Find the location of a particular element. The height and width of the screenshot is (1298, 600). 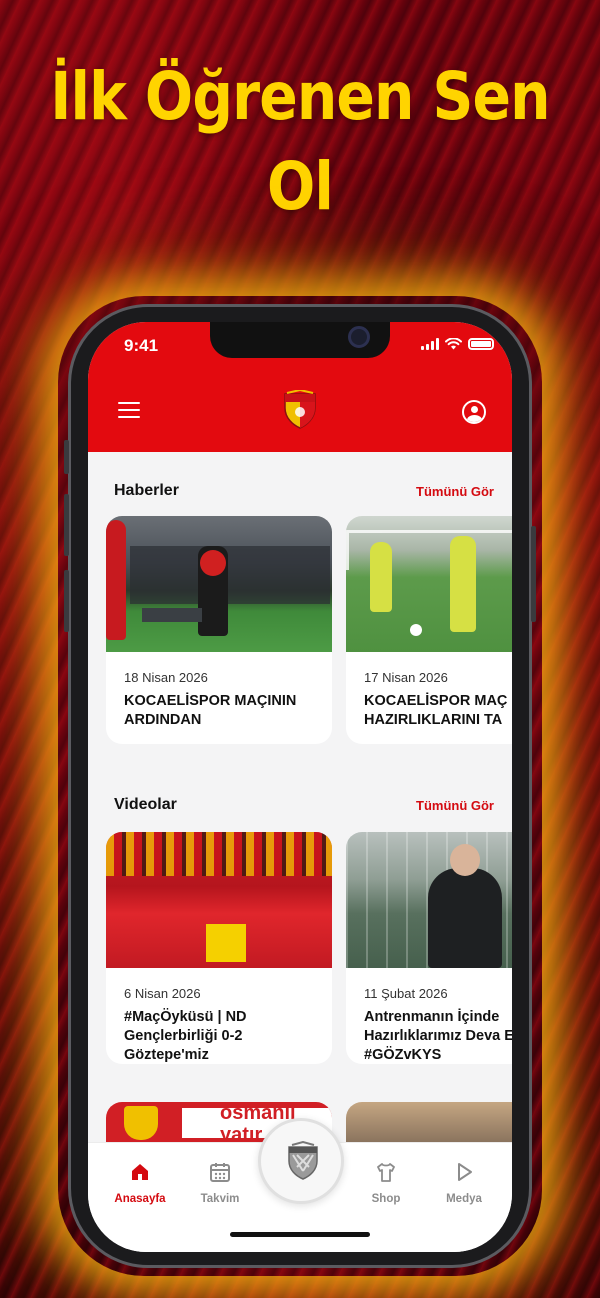

videos-section-header: Videolar Tümünü Gör is located at coordinates (304, 805).